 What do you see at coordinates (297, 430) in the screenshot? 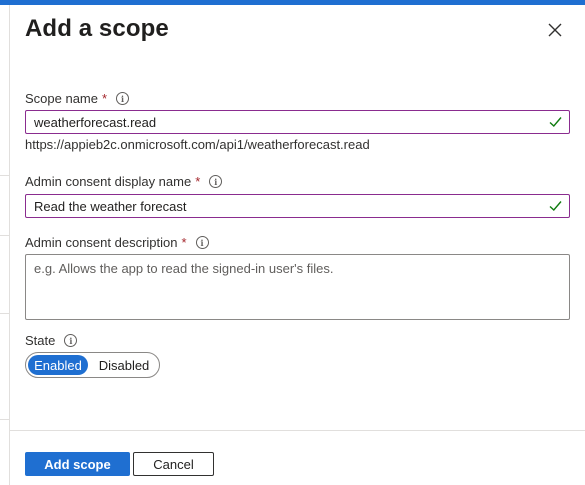
I see `footer-divider` at bounding box center [297, 430].